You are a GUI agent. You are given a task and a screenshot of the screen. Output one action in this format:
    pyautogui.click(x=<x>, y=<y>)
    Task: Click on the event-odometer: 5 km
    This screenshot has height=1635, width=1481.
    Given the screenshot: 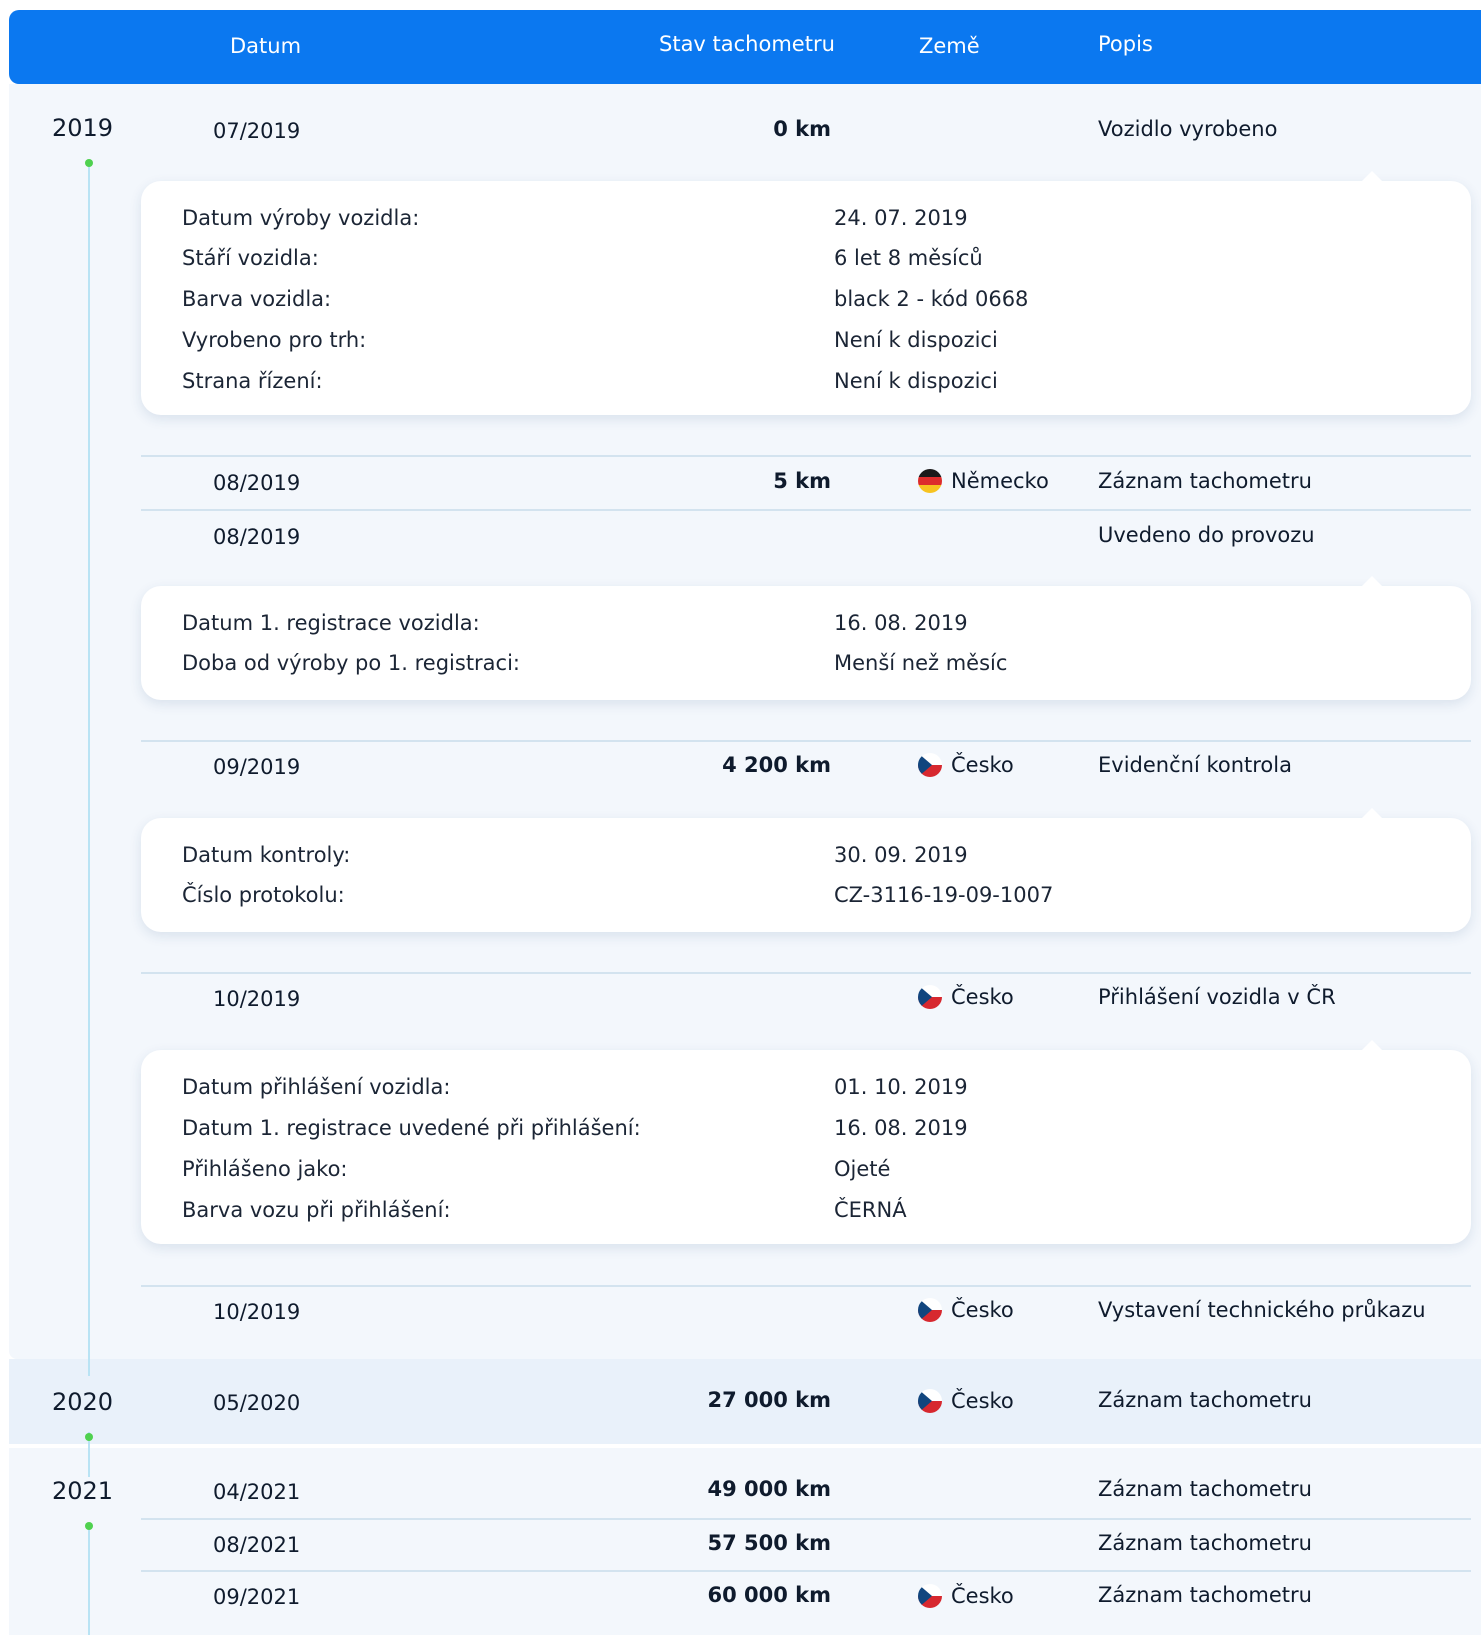 What is the action you would take?
    pyautogui.click(x=802, y=481)
    